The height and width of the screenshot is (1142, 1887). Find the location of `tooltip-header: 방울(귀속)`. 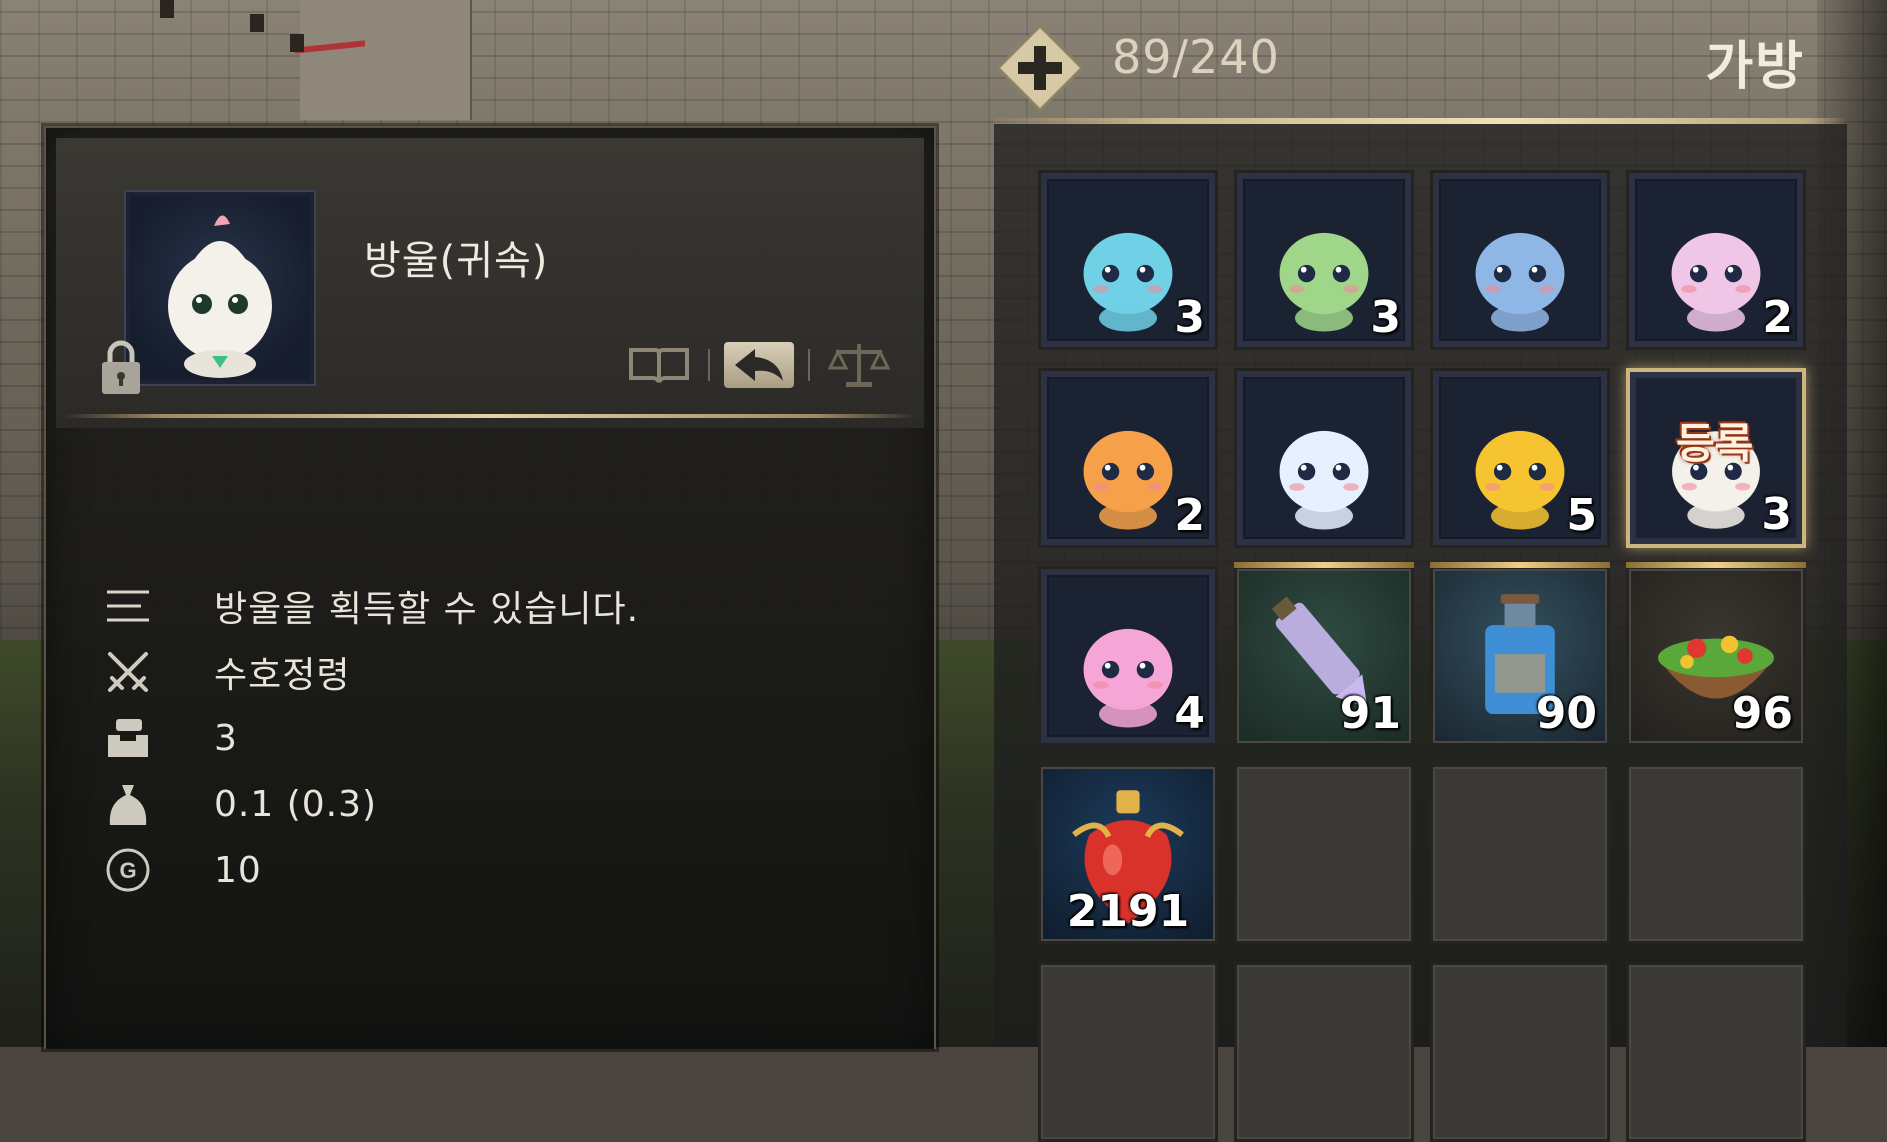

tooltip-header: 방울(귀속) is located at coordinates (490, 283).